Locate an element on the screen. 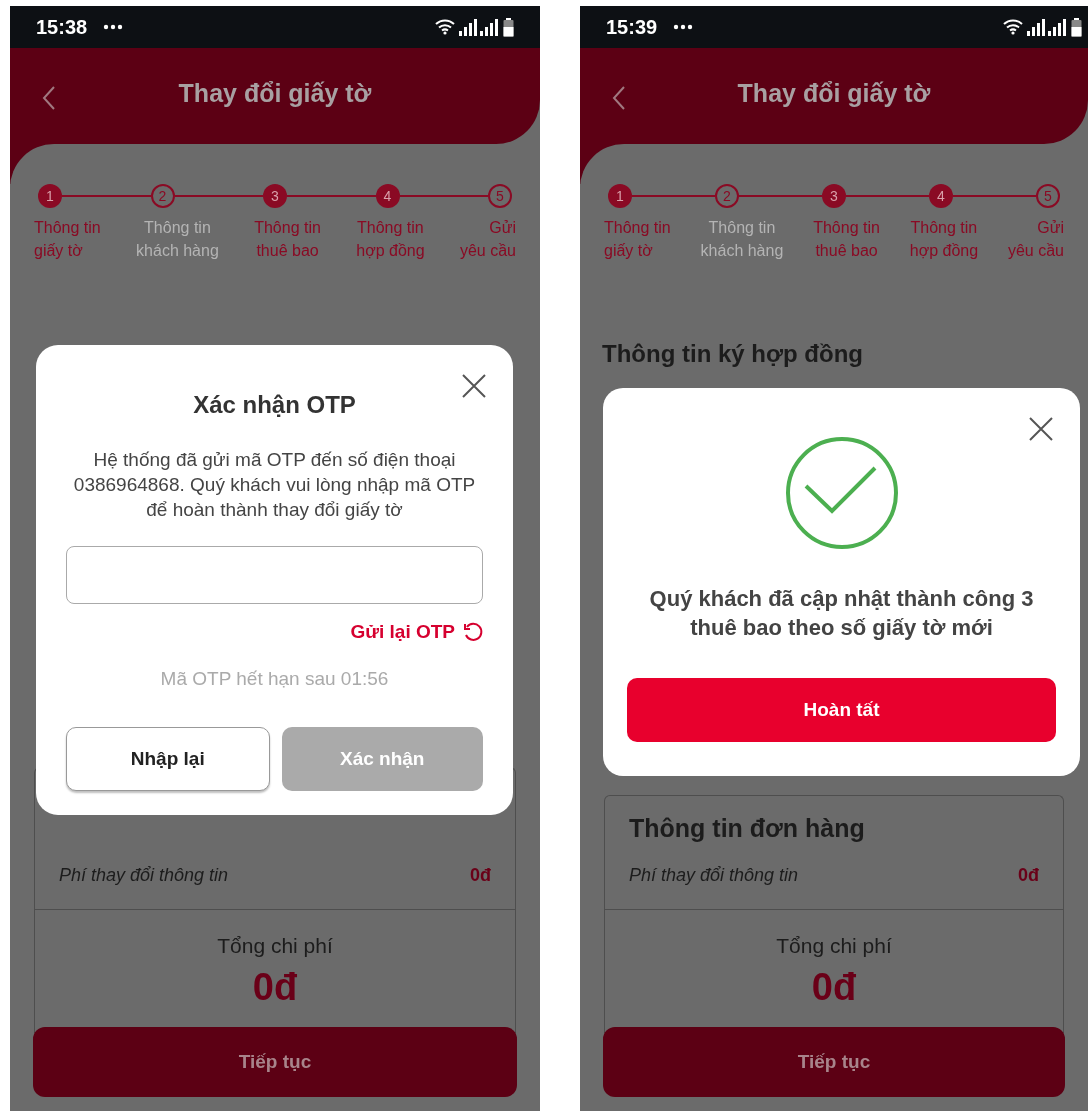 The width and height of the screenshot is (1088, 1111). dialog-message: Hệ thống đã gửi mã OTP đến số điện thoại 0386964868. Quý khách vui lòng nhập mã OTP để hoàn thành thay đổi giấy tờ is located at coordinates (274, 485).